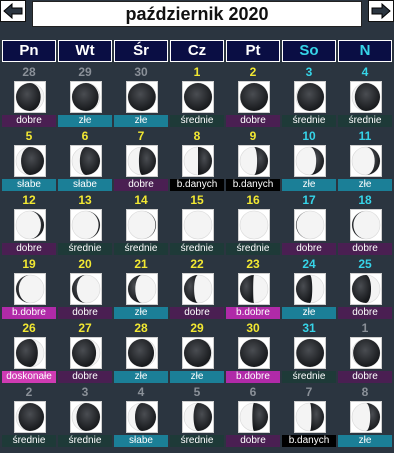 Image resolution: width=394 pixels, height=453 pixels. What do you see at coordinates (85, 185) in the screenshot?
I see `rating-label: słabe` at bounding box center [85, 185].